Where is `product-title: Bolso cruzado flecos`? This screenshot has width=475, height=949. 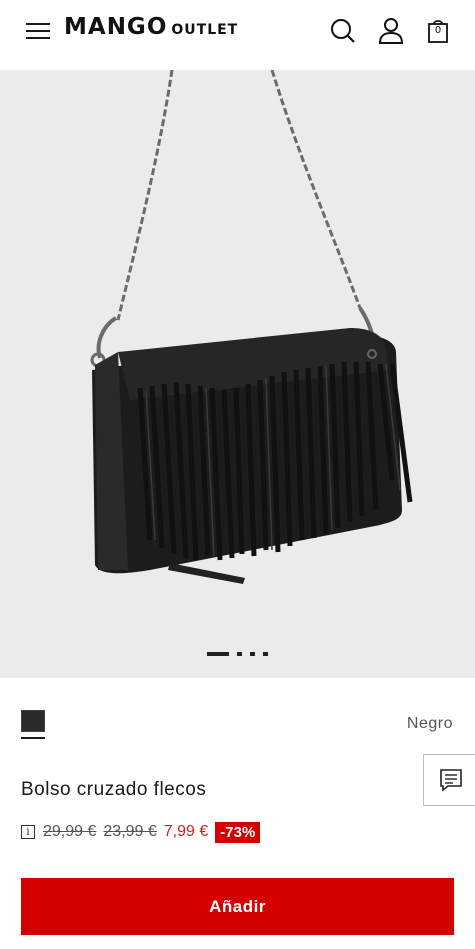 product-title: Bolso cruzado flecos is located at coordinates (114, 789).